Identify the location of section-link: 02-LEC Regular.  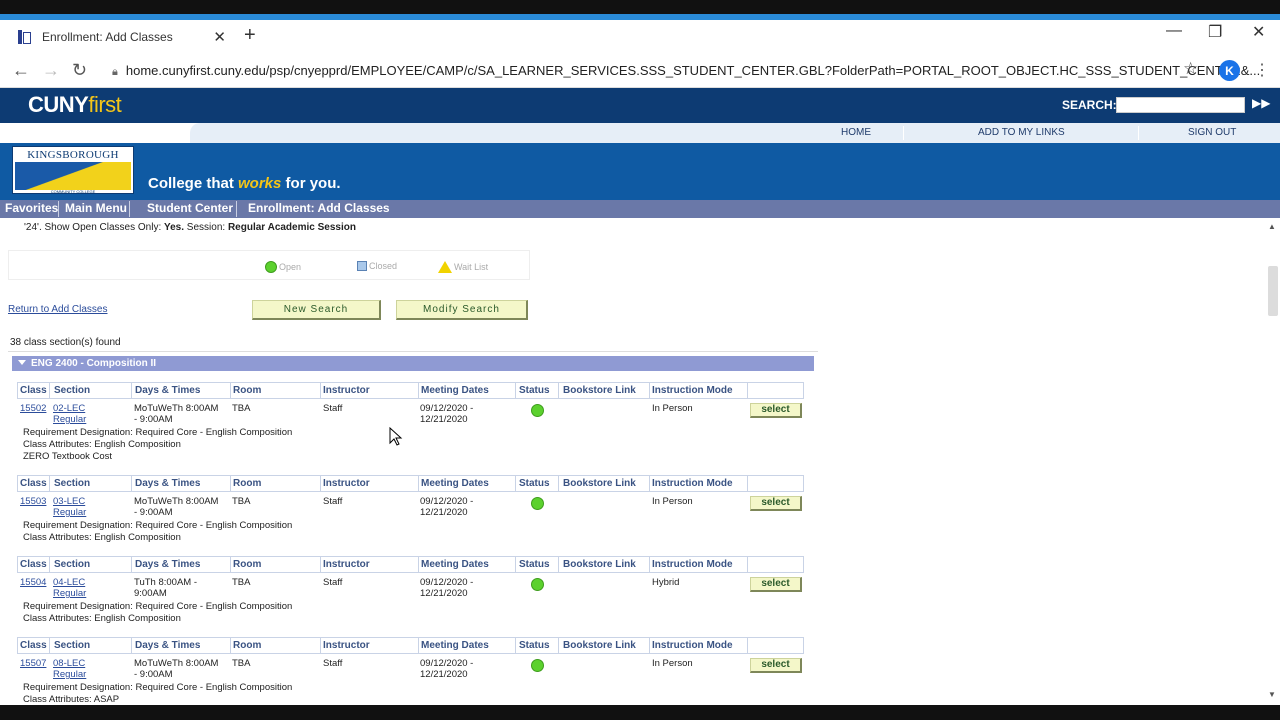
(69, 414).